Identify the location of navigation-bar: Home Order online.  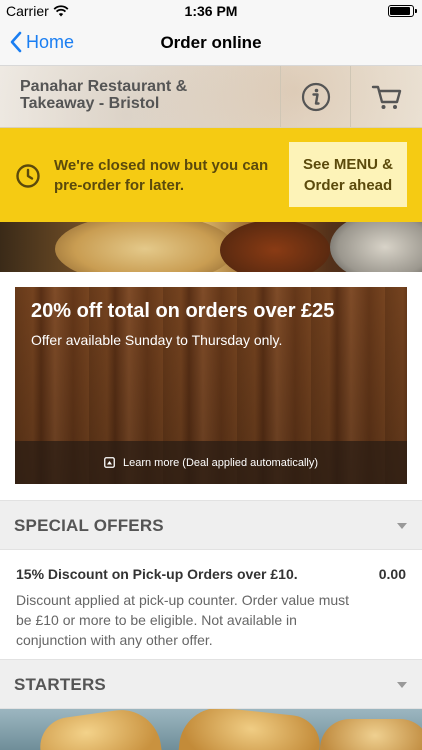
(211, 44).